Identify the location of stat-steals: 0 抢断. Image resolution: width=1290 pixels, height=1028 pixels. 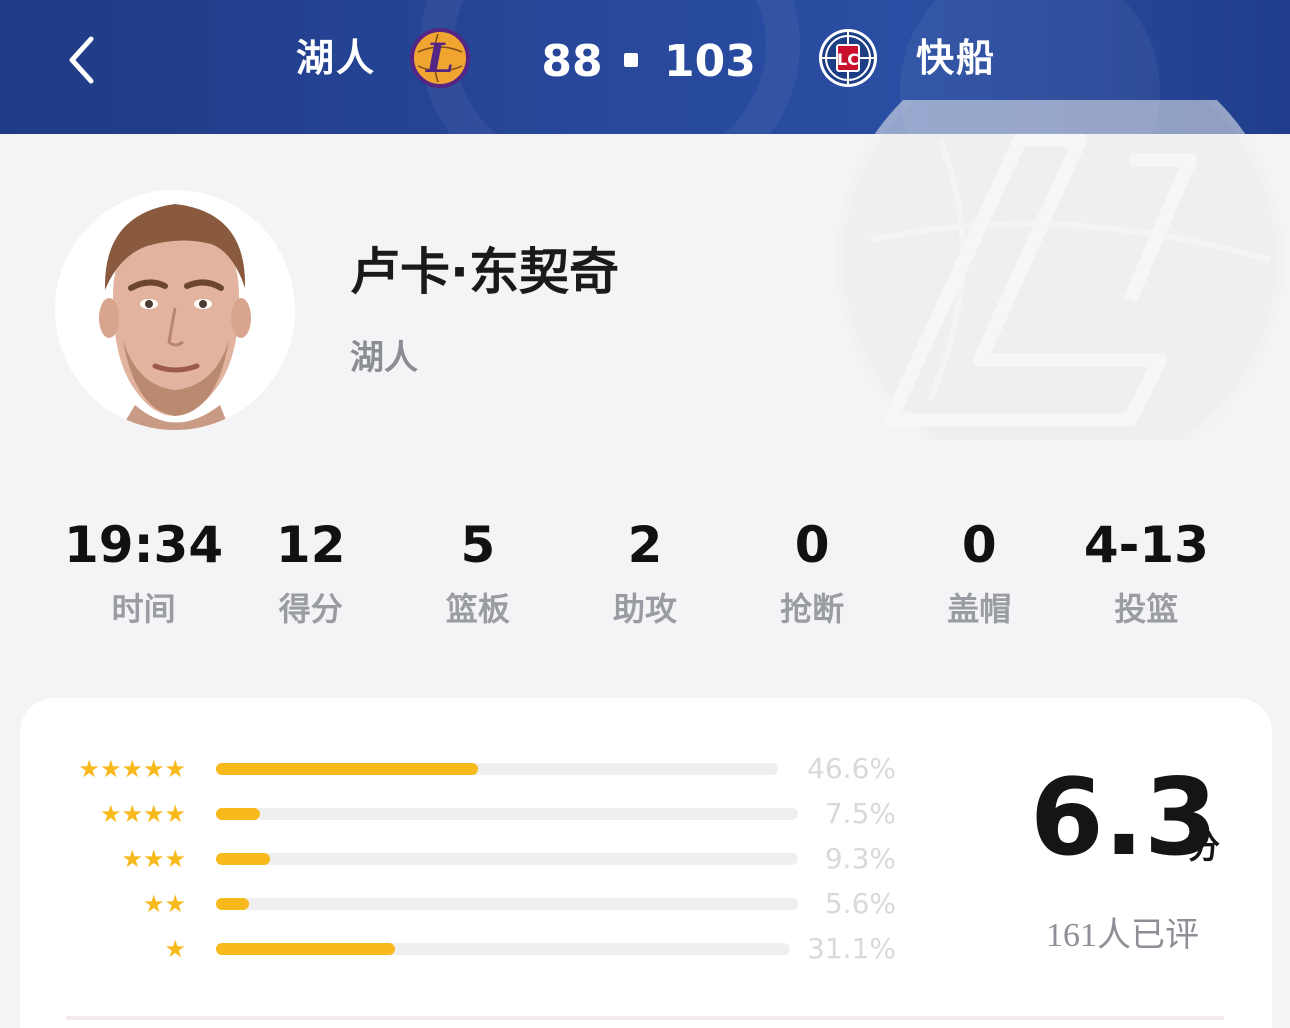
(812, 580).